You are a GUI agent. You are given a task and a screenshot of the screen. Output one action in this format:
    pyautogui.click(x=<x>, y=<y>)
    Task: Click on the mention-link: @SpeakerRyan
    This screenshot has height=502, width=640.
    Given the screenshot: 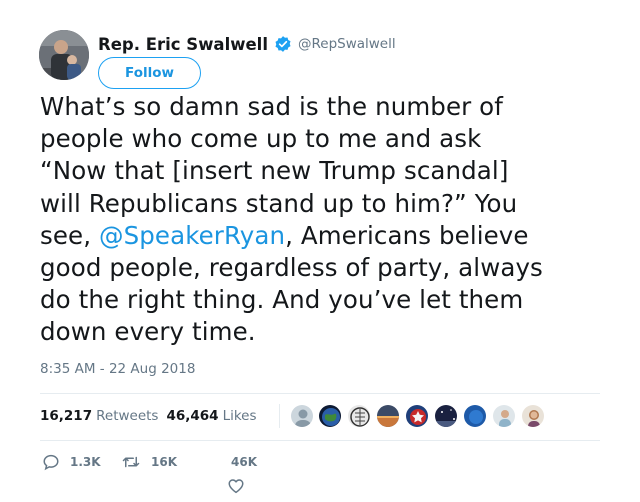 What is the action you would take?
    pyautogui.click(x=192, y=235)
    